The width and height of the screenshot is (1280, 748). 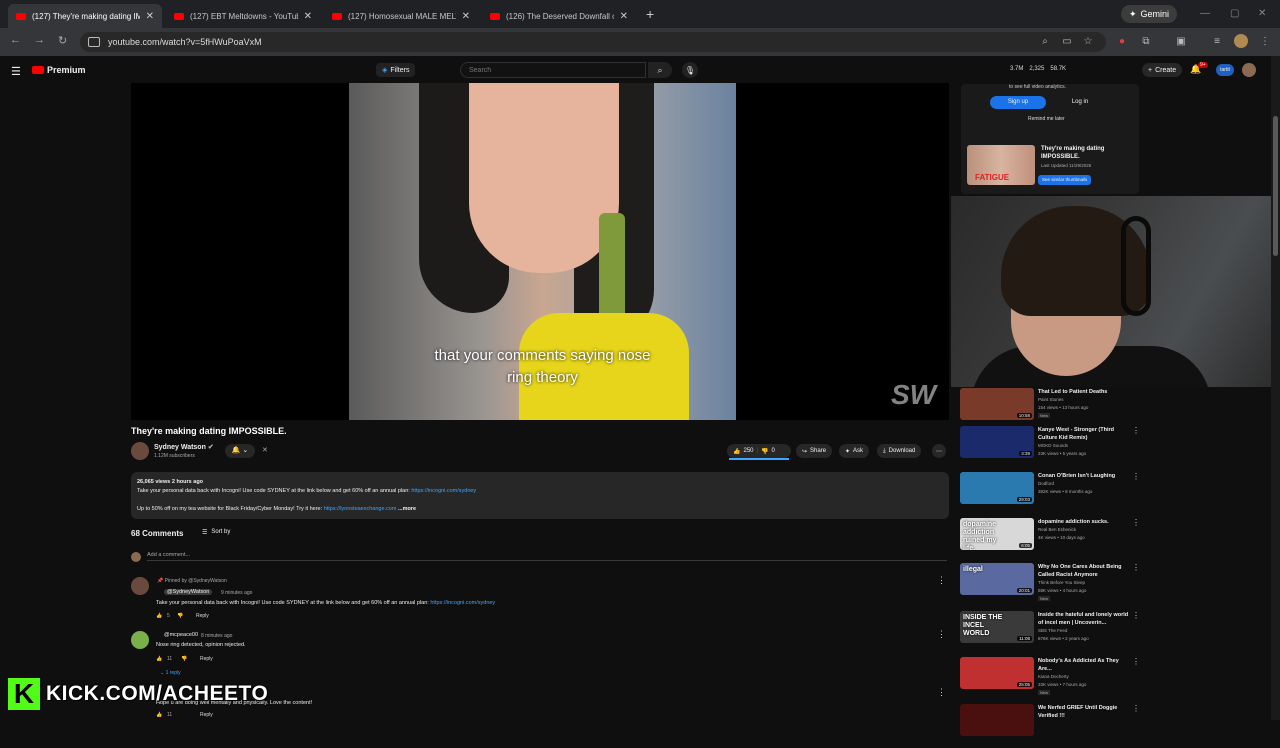 What do you see at coordinates (85, 16) in the screenshot?
I see `tab-current: (127) They're making dating IMP ✕` at bounding box center [85, 16].